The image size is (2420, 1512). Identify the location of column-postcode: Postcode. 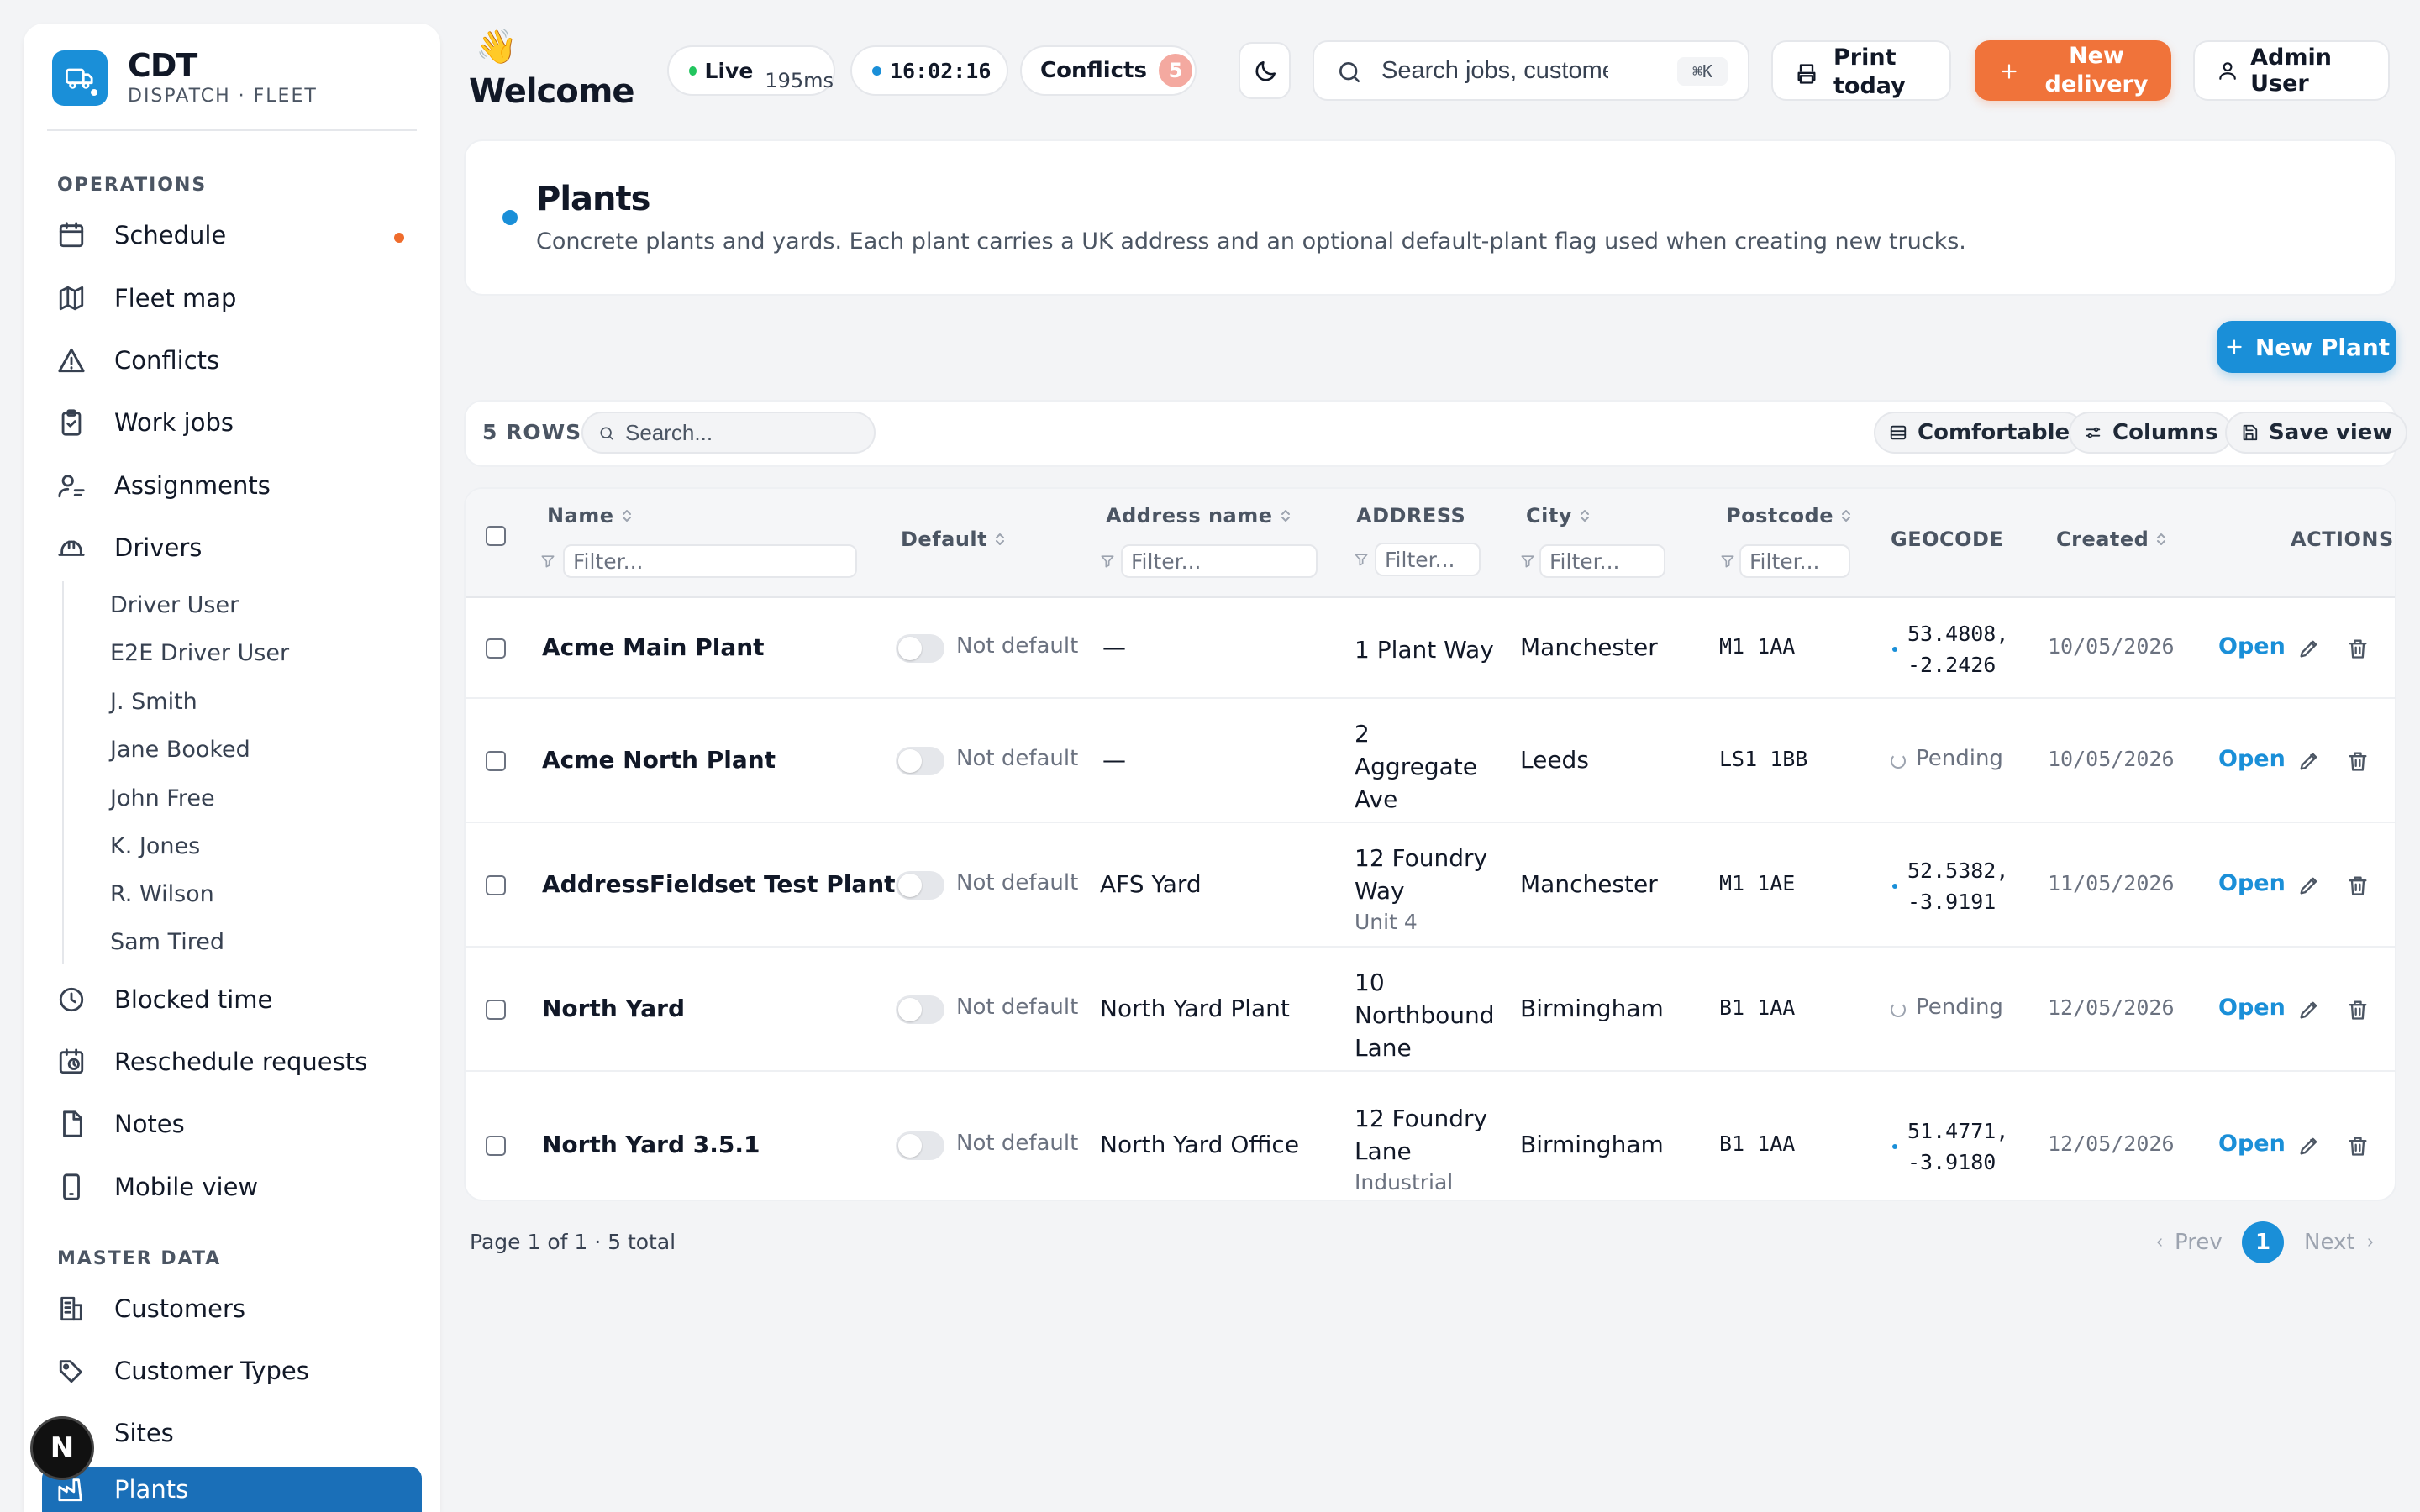
(1789, 516).